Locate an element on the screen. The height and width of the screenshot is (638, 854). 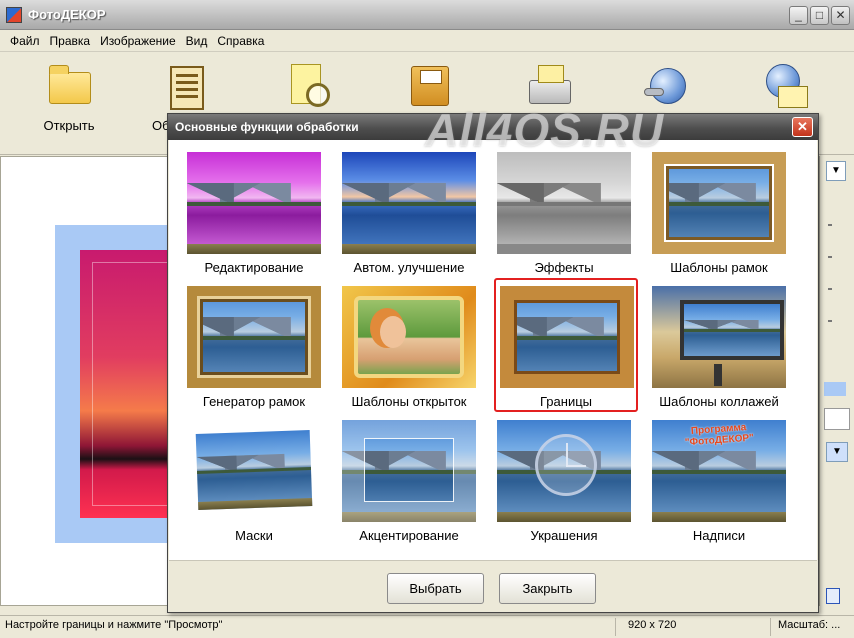
title-bar: ФотоДЕКОР _ □ ✕ is located at coordinates (427, 15).